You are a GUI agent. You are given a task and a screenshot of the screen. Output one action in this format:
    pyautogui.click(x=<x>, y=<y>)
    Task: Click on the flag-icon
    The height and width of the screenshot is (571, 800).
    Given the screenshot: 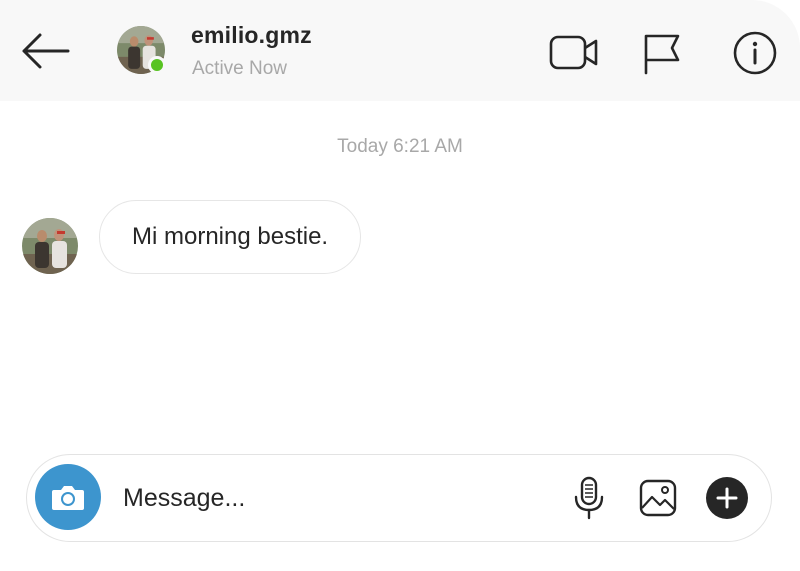 What is the action you would take?
    pyautogui.click(x=662, y=54)
    